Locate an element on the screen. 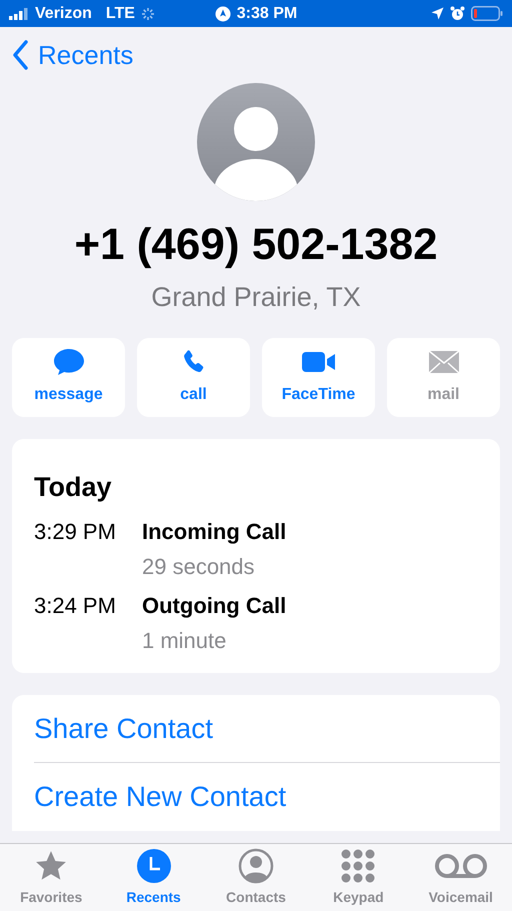 The height and width of the screenshot is (911, 512). contact-link: Create New Contact is located at coordinates (160, 797).